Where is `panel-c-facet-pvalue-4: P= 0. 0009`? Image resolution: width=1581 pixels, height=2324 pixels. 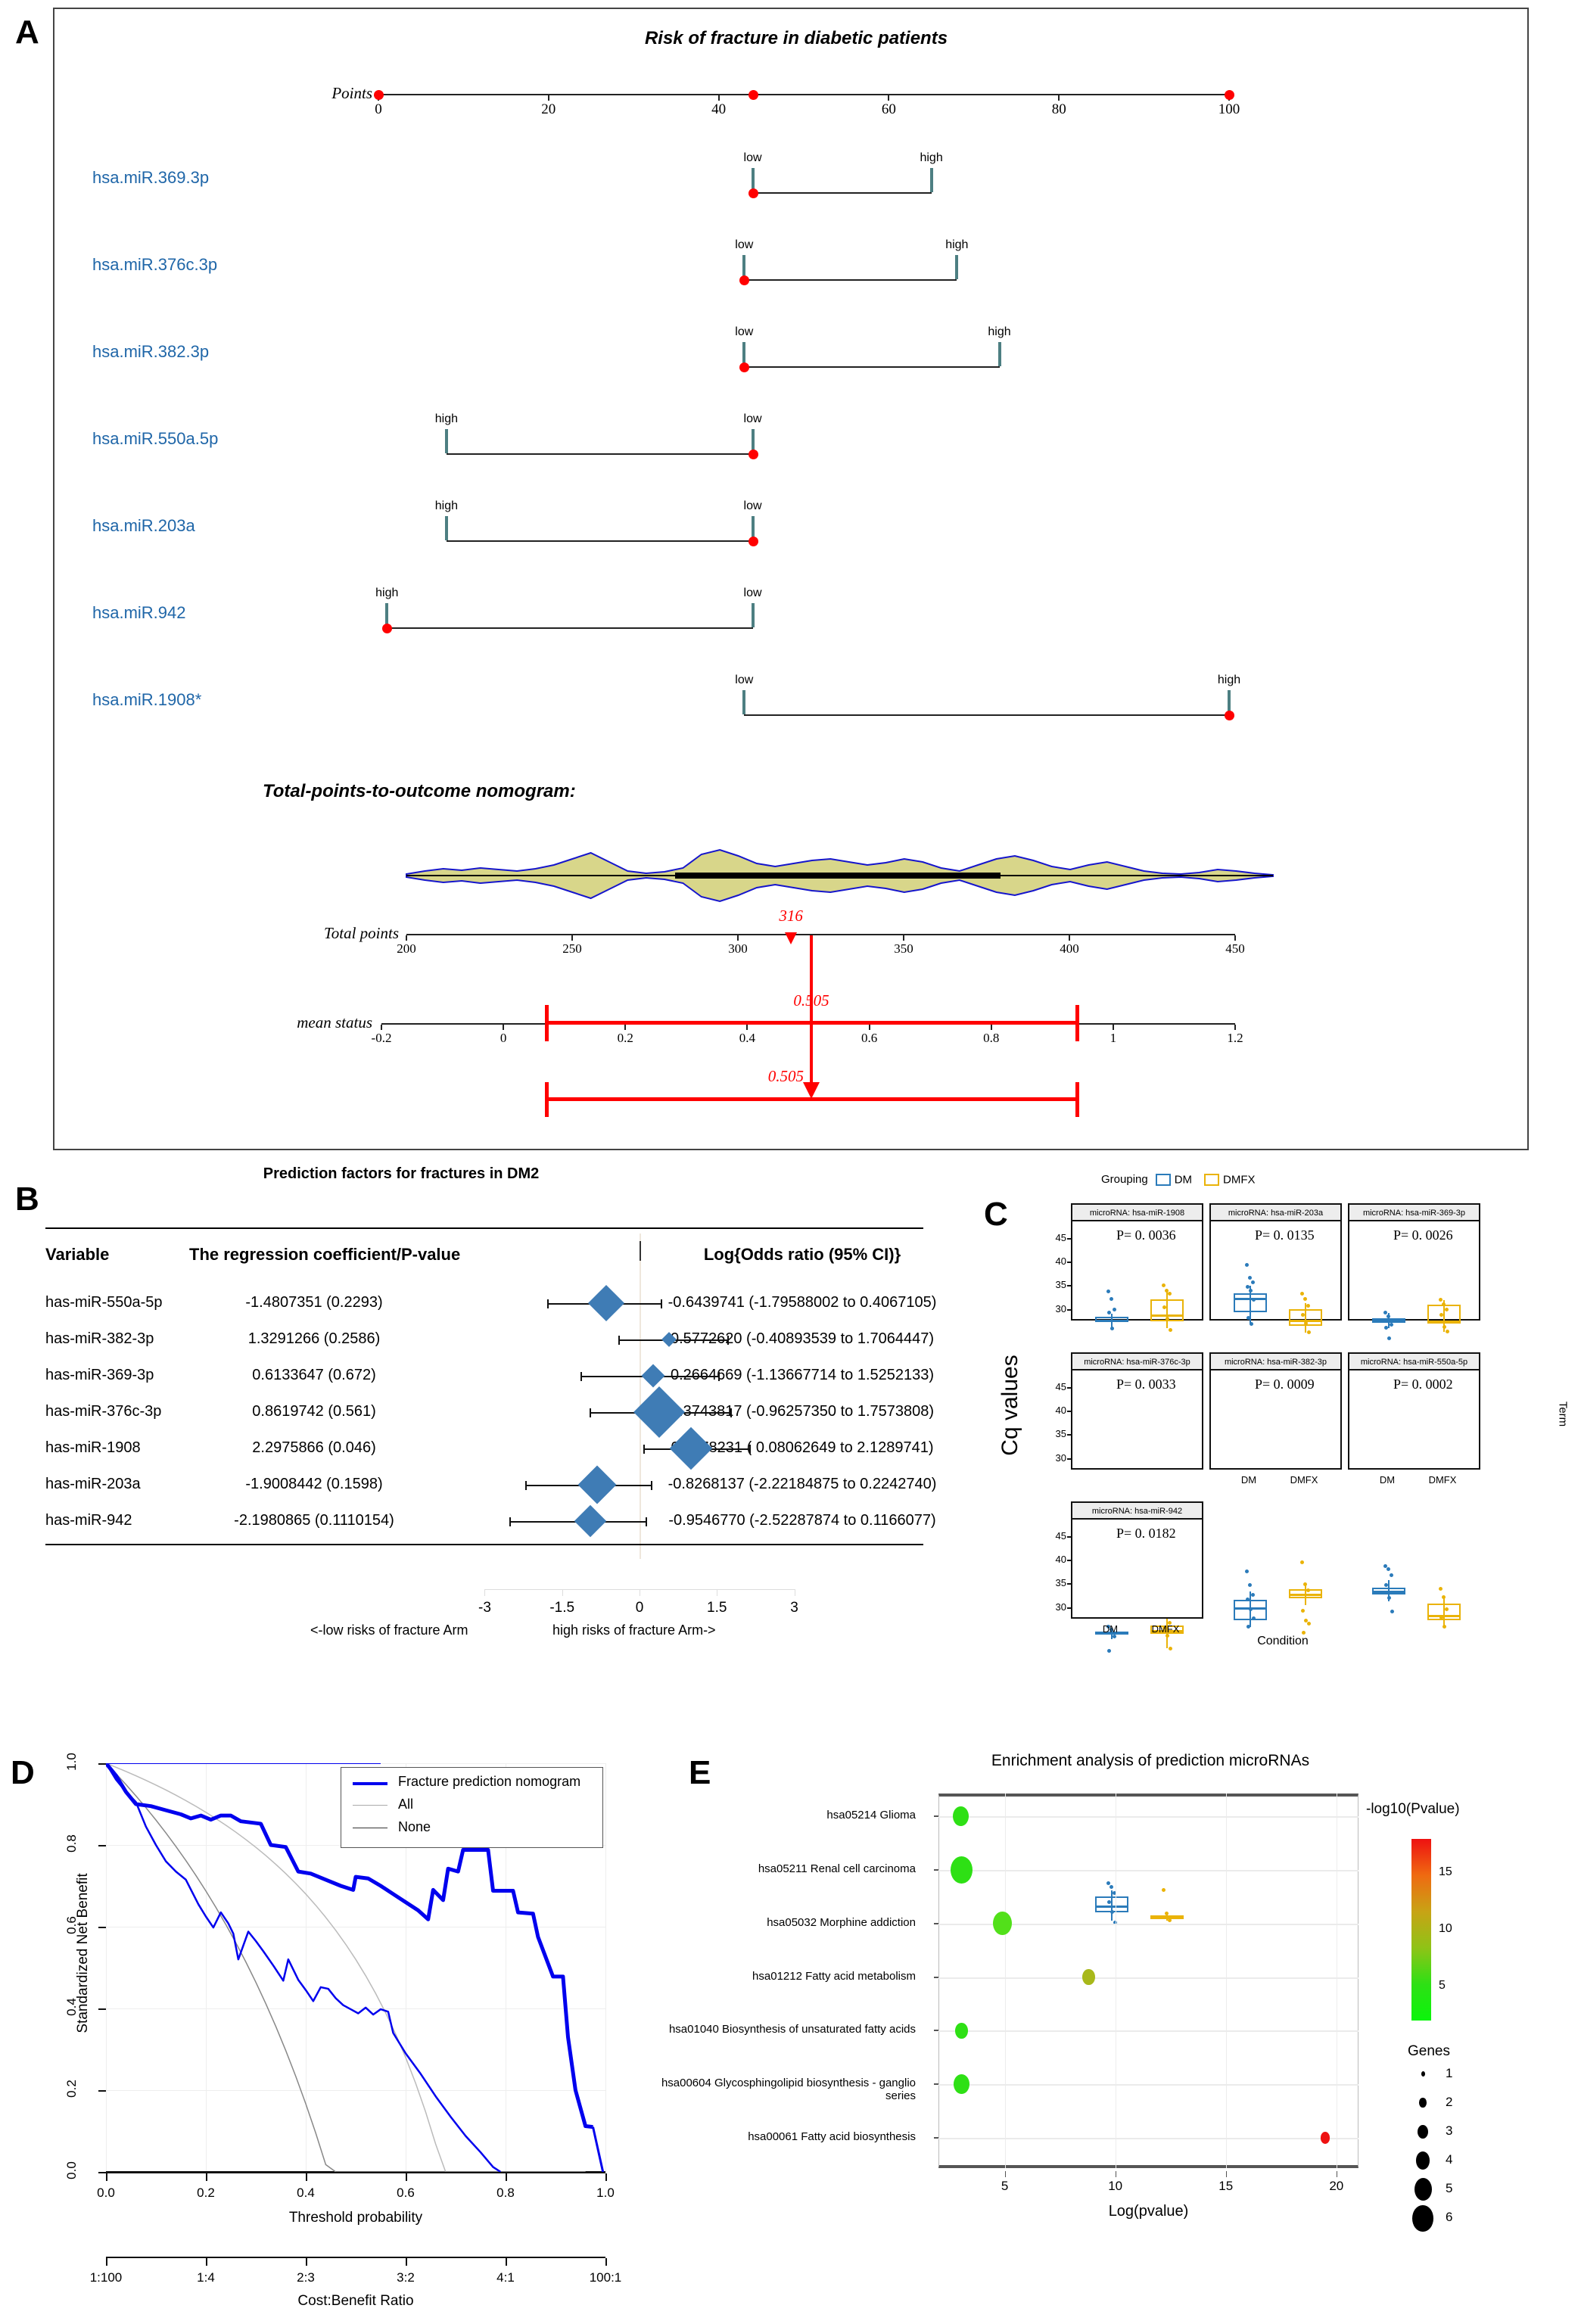
panel-c-facet-pvalue-4: P= 0. 0009 is located at coordinates (1285, 1384).